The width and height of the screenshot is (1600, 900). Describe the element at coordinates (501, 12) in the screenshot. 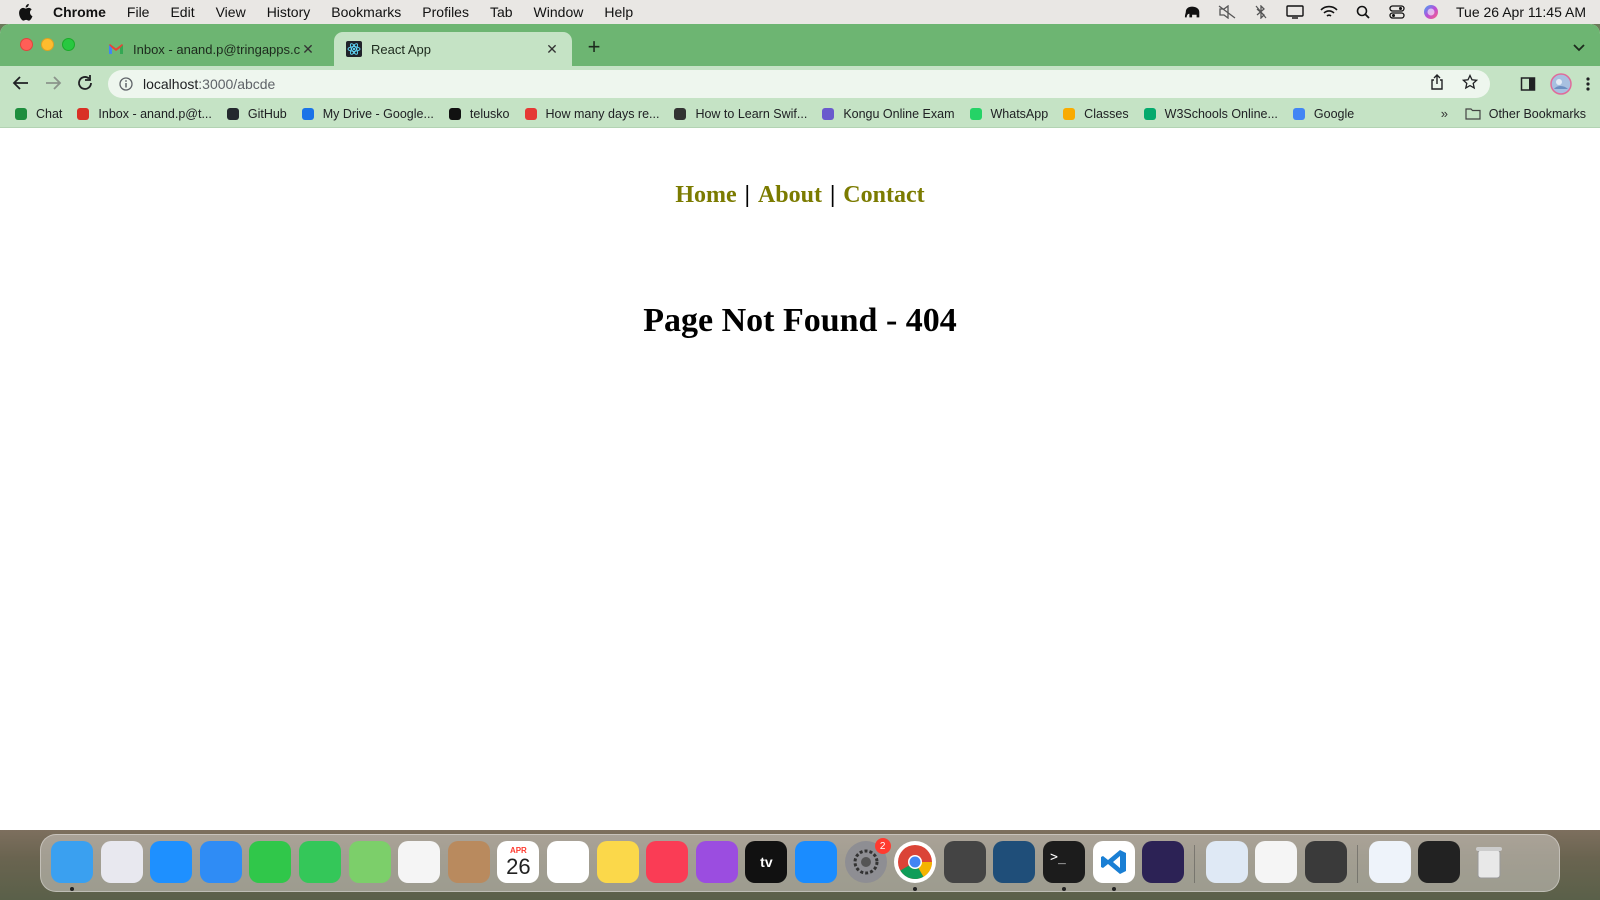

I see `menu-tab: Tab` at that location.